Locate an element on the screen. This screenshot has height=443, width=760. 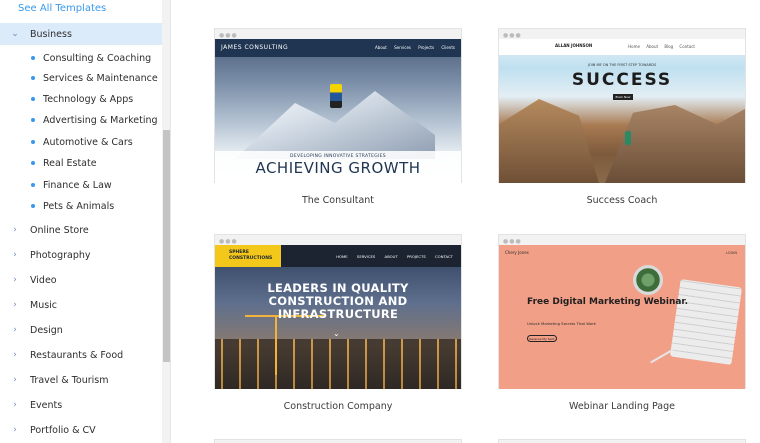
subcategory-finance-law: Finance & Law is located at coordinates (81, 185).